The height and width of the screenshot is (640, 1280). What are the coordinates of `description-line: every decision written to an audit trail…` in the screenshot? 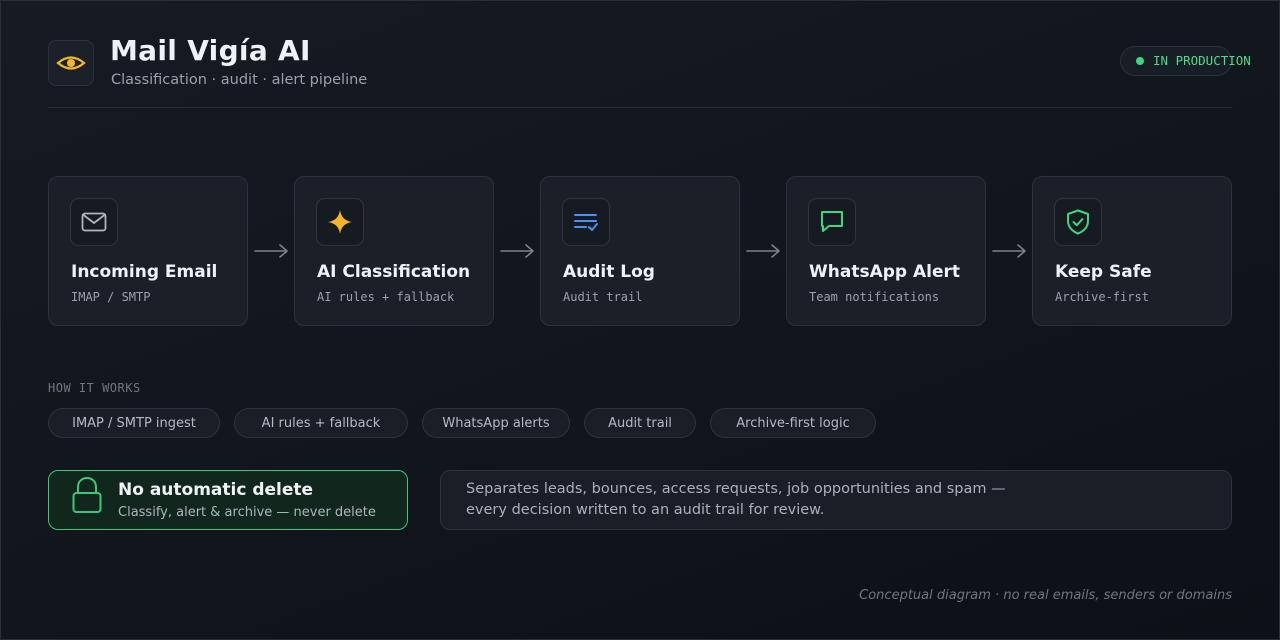 It's located at (645, 510).